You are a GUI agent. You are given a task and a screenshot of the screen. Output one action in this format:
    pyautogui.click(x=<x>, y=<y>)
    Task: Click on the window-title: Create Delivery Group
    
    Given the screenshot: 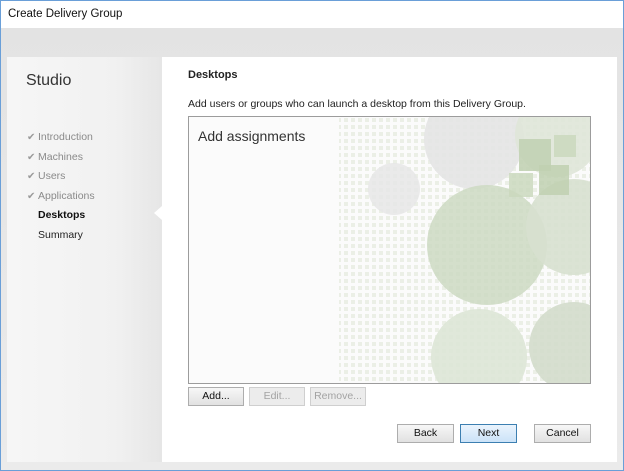 What is the action you would take?
    pyautogui.click(x=65, y=14)
    